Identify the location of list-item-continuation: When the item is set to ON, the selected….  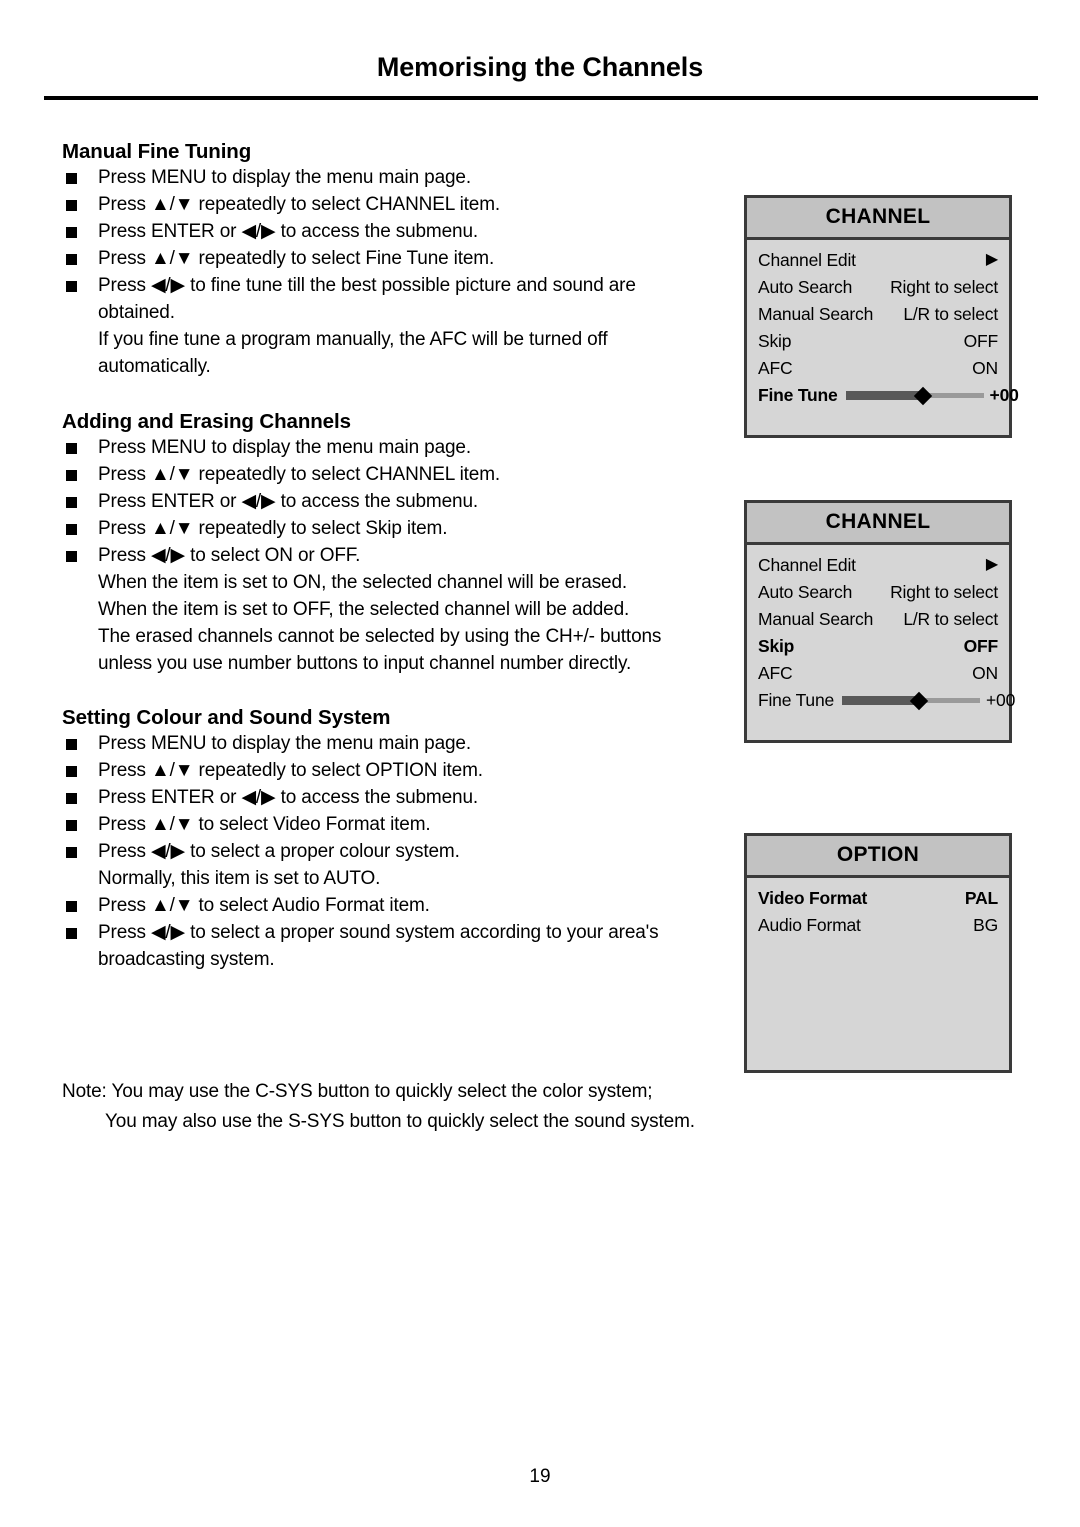
(363, 582).